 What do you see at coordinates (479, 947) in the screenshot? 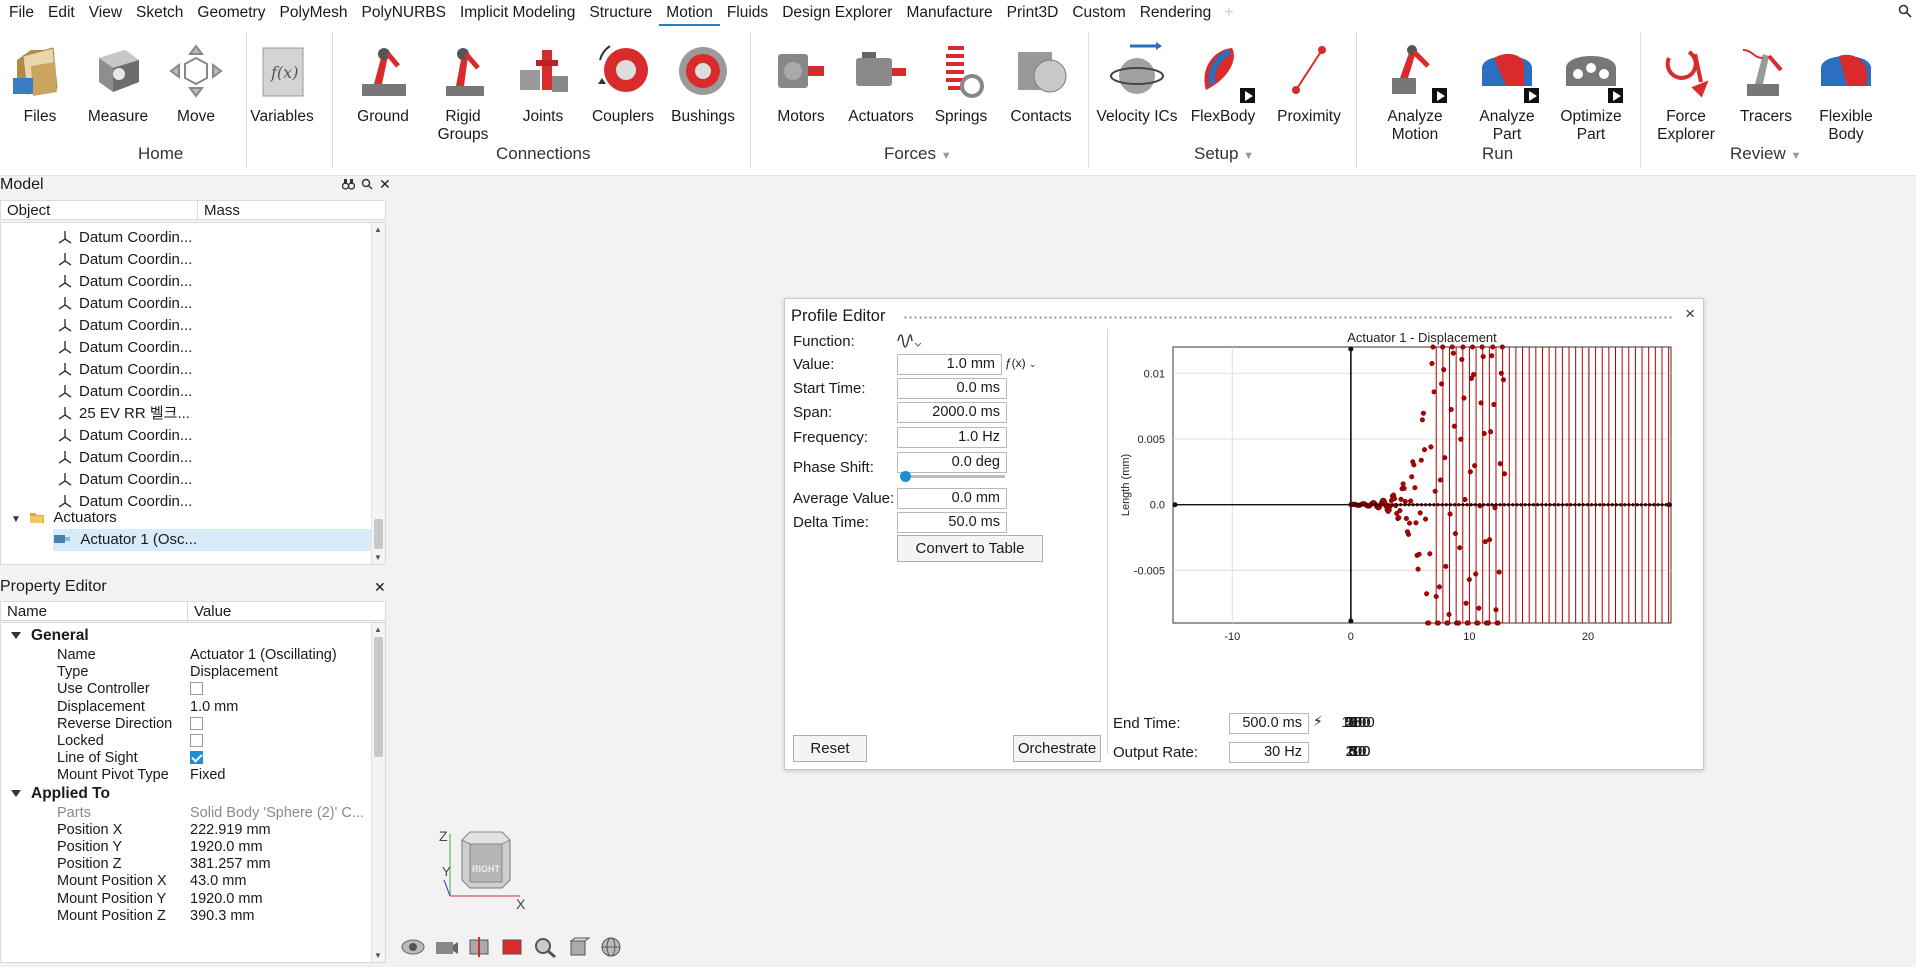
I see `section-cut-icon` at bounding box center [479, 947].